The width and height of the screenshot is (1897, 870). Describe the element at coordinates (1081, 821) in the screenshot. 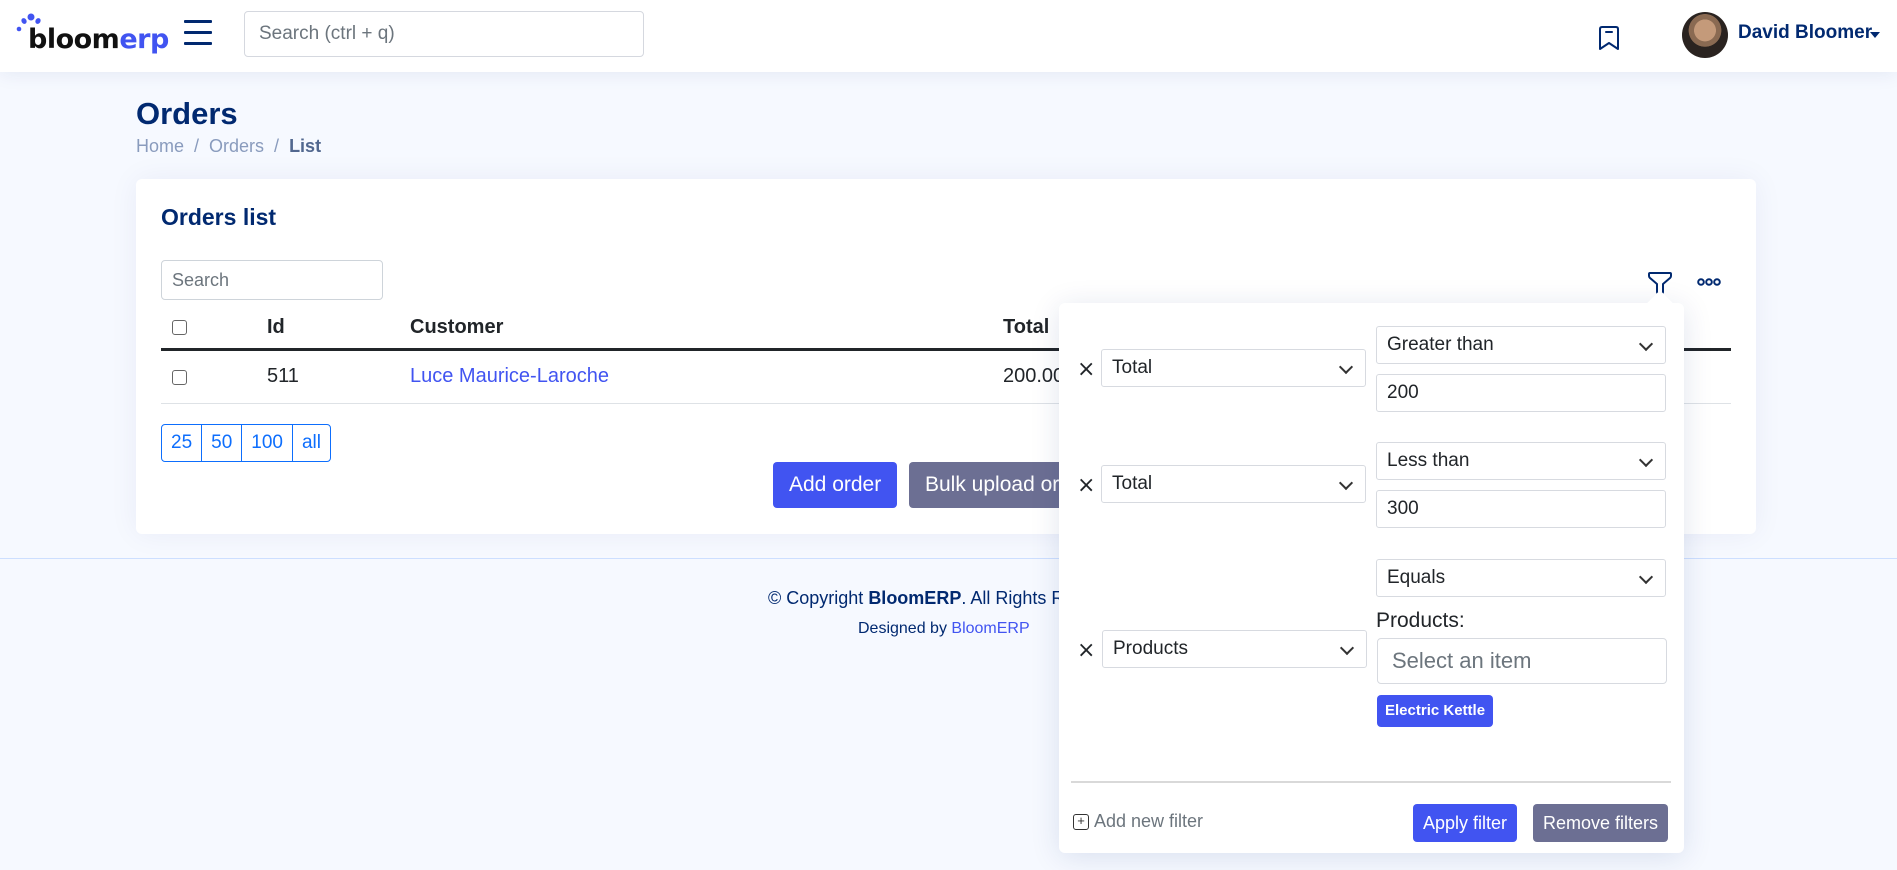

I see `plus-square-icon: +` at that location.